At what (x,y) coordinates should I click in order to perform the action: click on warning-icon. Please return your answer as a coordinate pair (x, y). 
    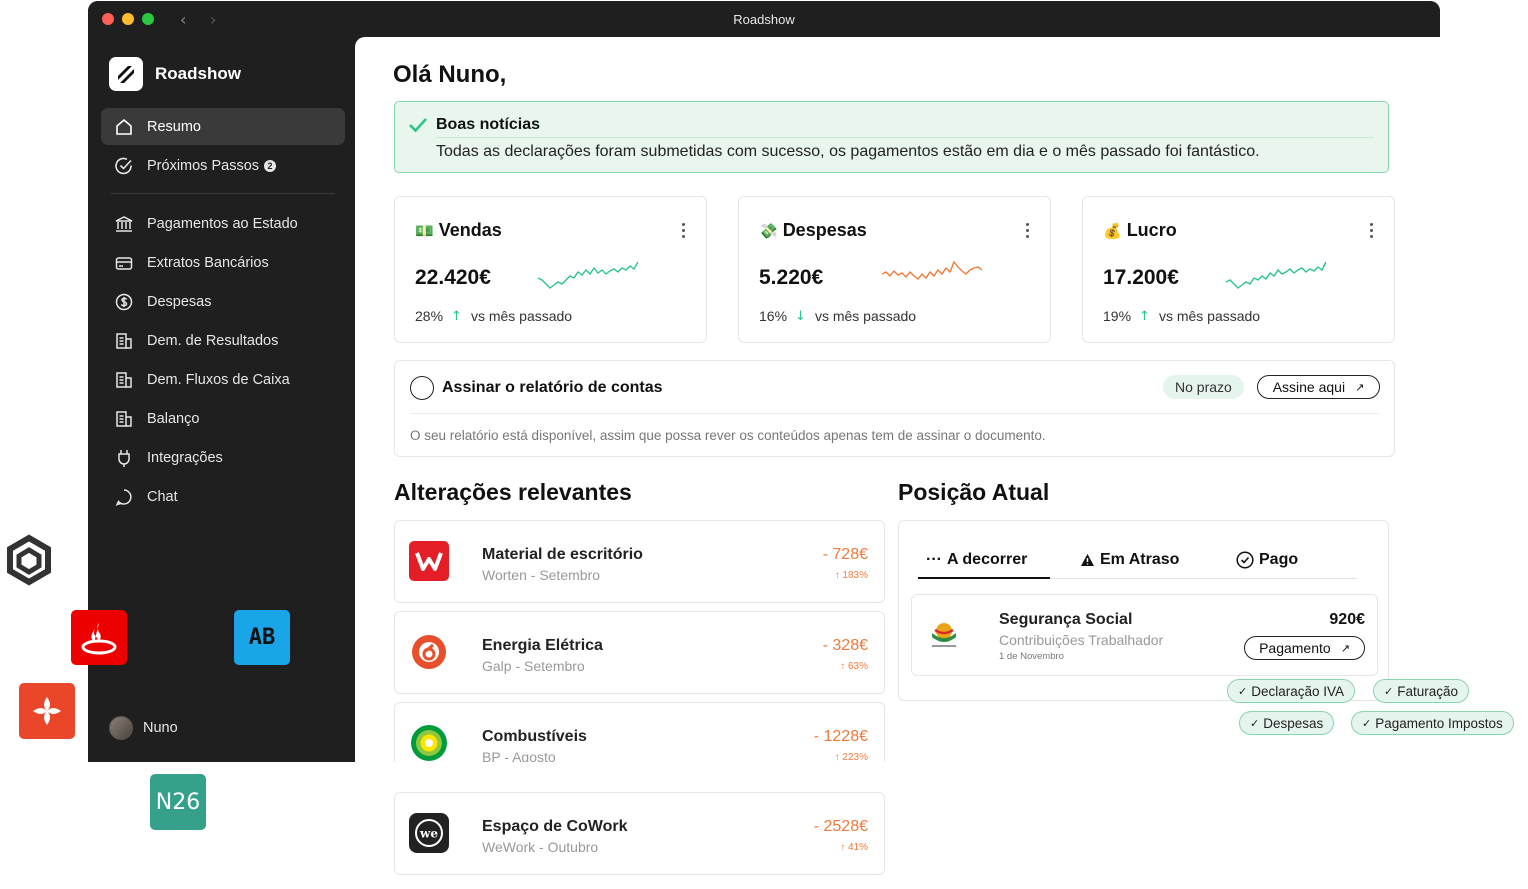
    Looking at the image, I should click on (1087, 560).